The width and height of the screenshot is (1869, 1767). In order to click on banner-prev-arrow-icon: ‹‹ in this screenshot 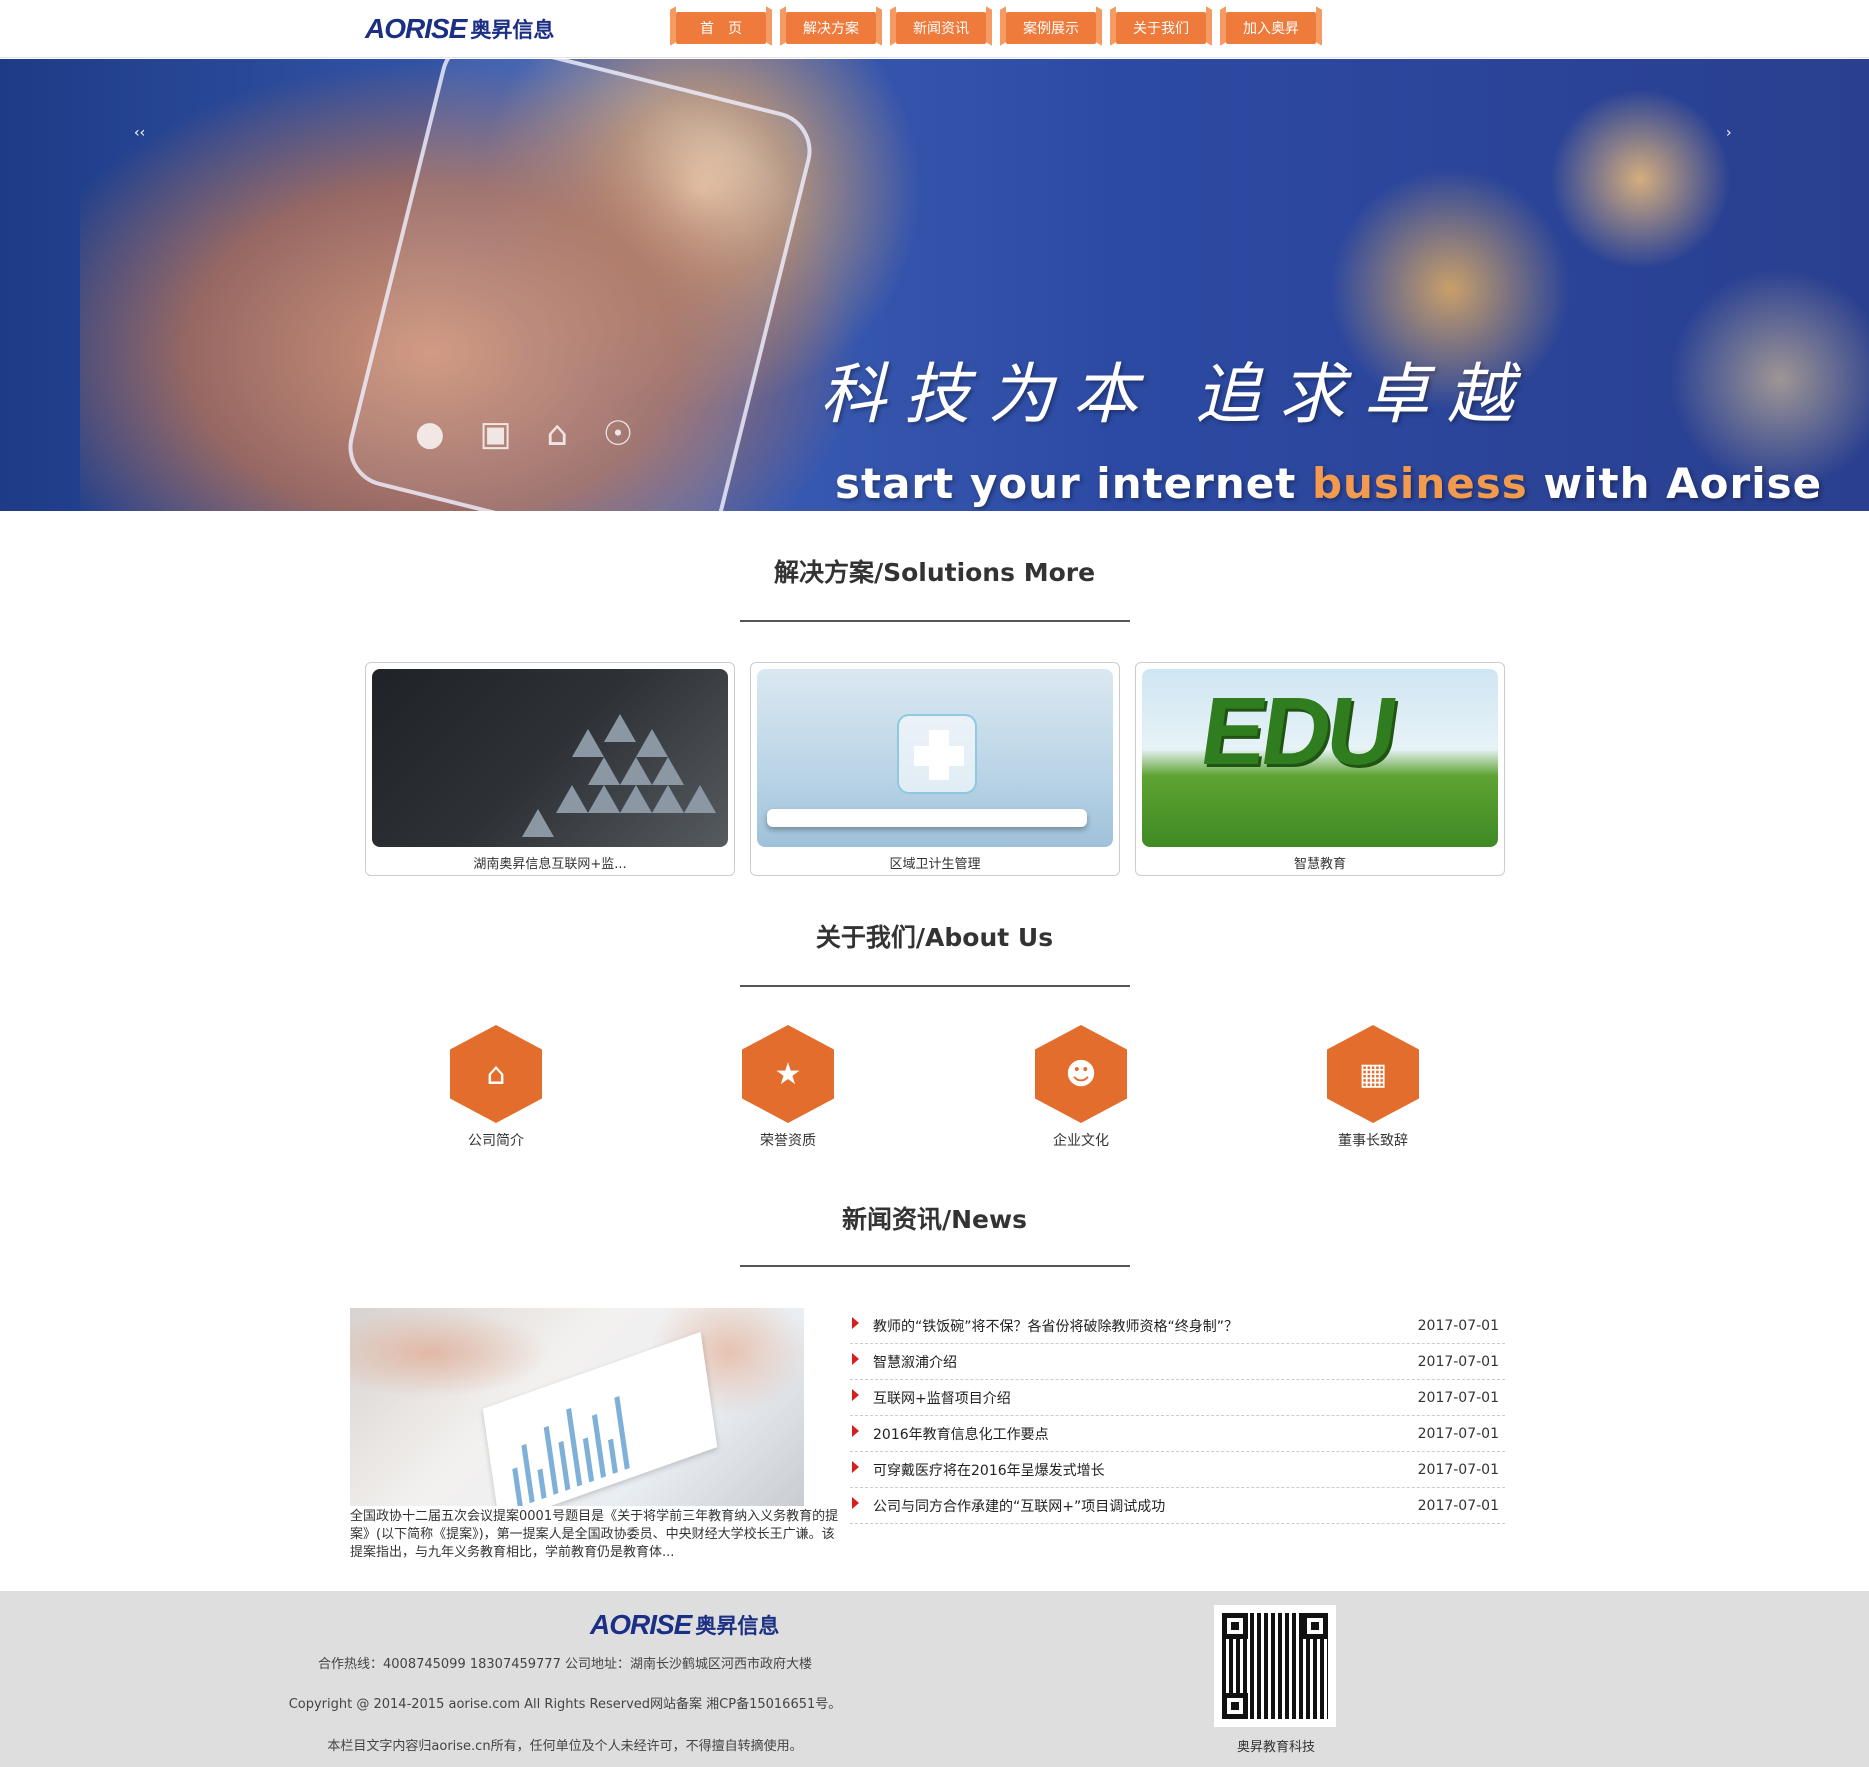, I will do `click(139, 133)`.